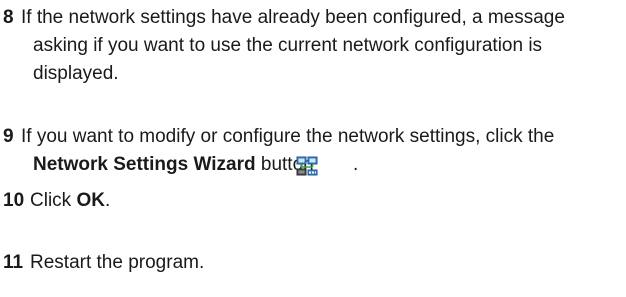 The image size is (626, 297). Describe the element at coordinates (117, 262) in the screenshot. I see `step-text: Restart the program.` at that location.